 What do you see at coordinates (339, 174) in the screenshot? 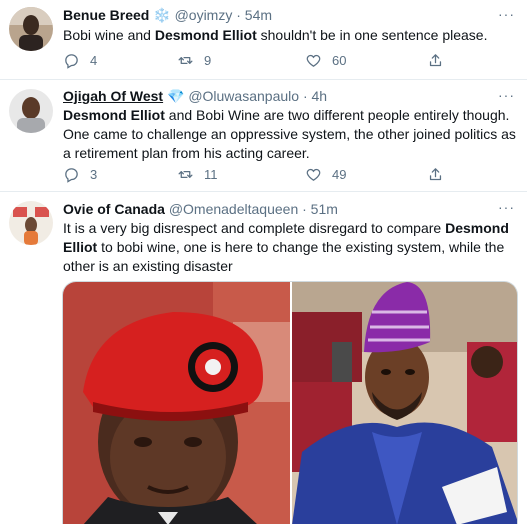
I see `like-count: 49` at bounding box center [339, 174].